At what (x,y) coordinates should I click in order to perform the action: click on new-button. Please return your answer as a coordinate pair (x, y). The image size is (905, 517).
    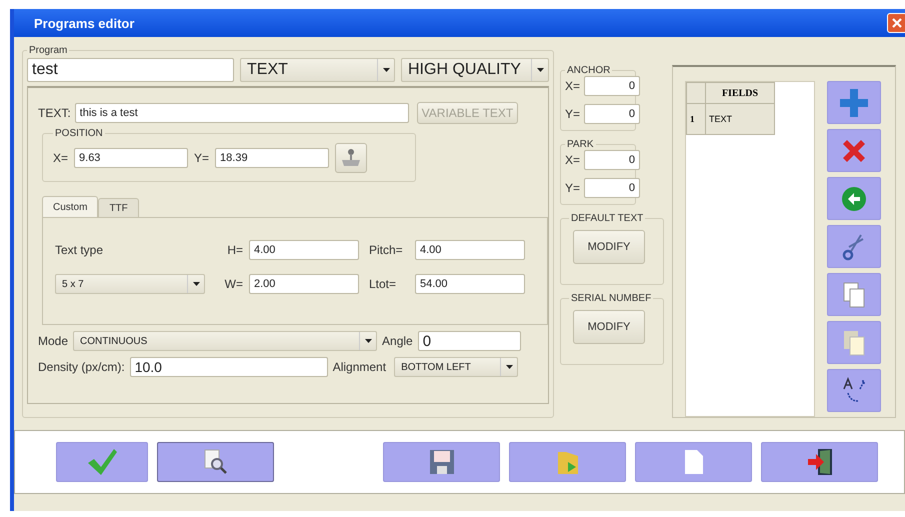
    Looking at the image, I should click on (693, 462).